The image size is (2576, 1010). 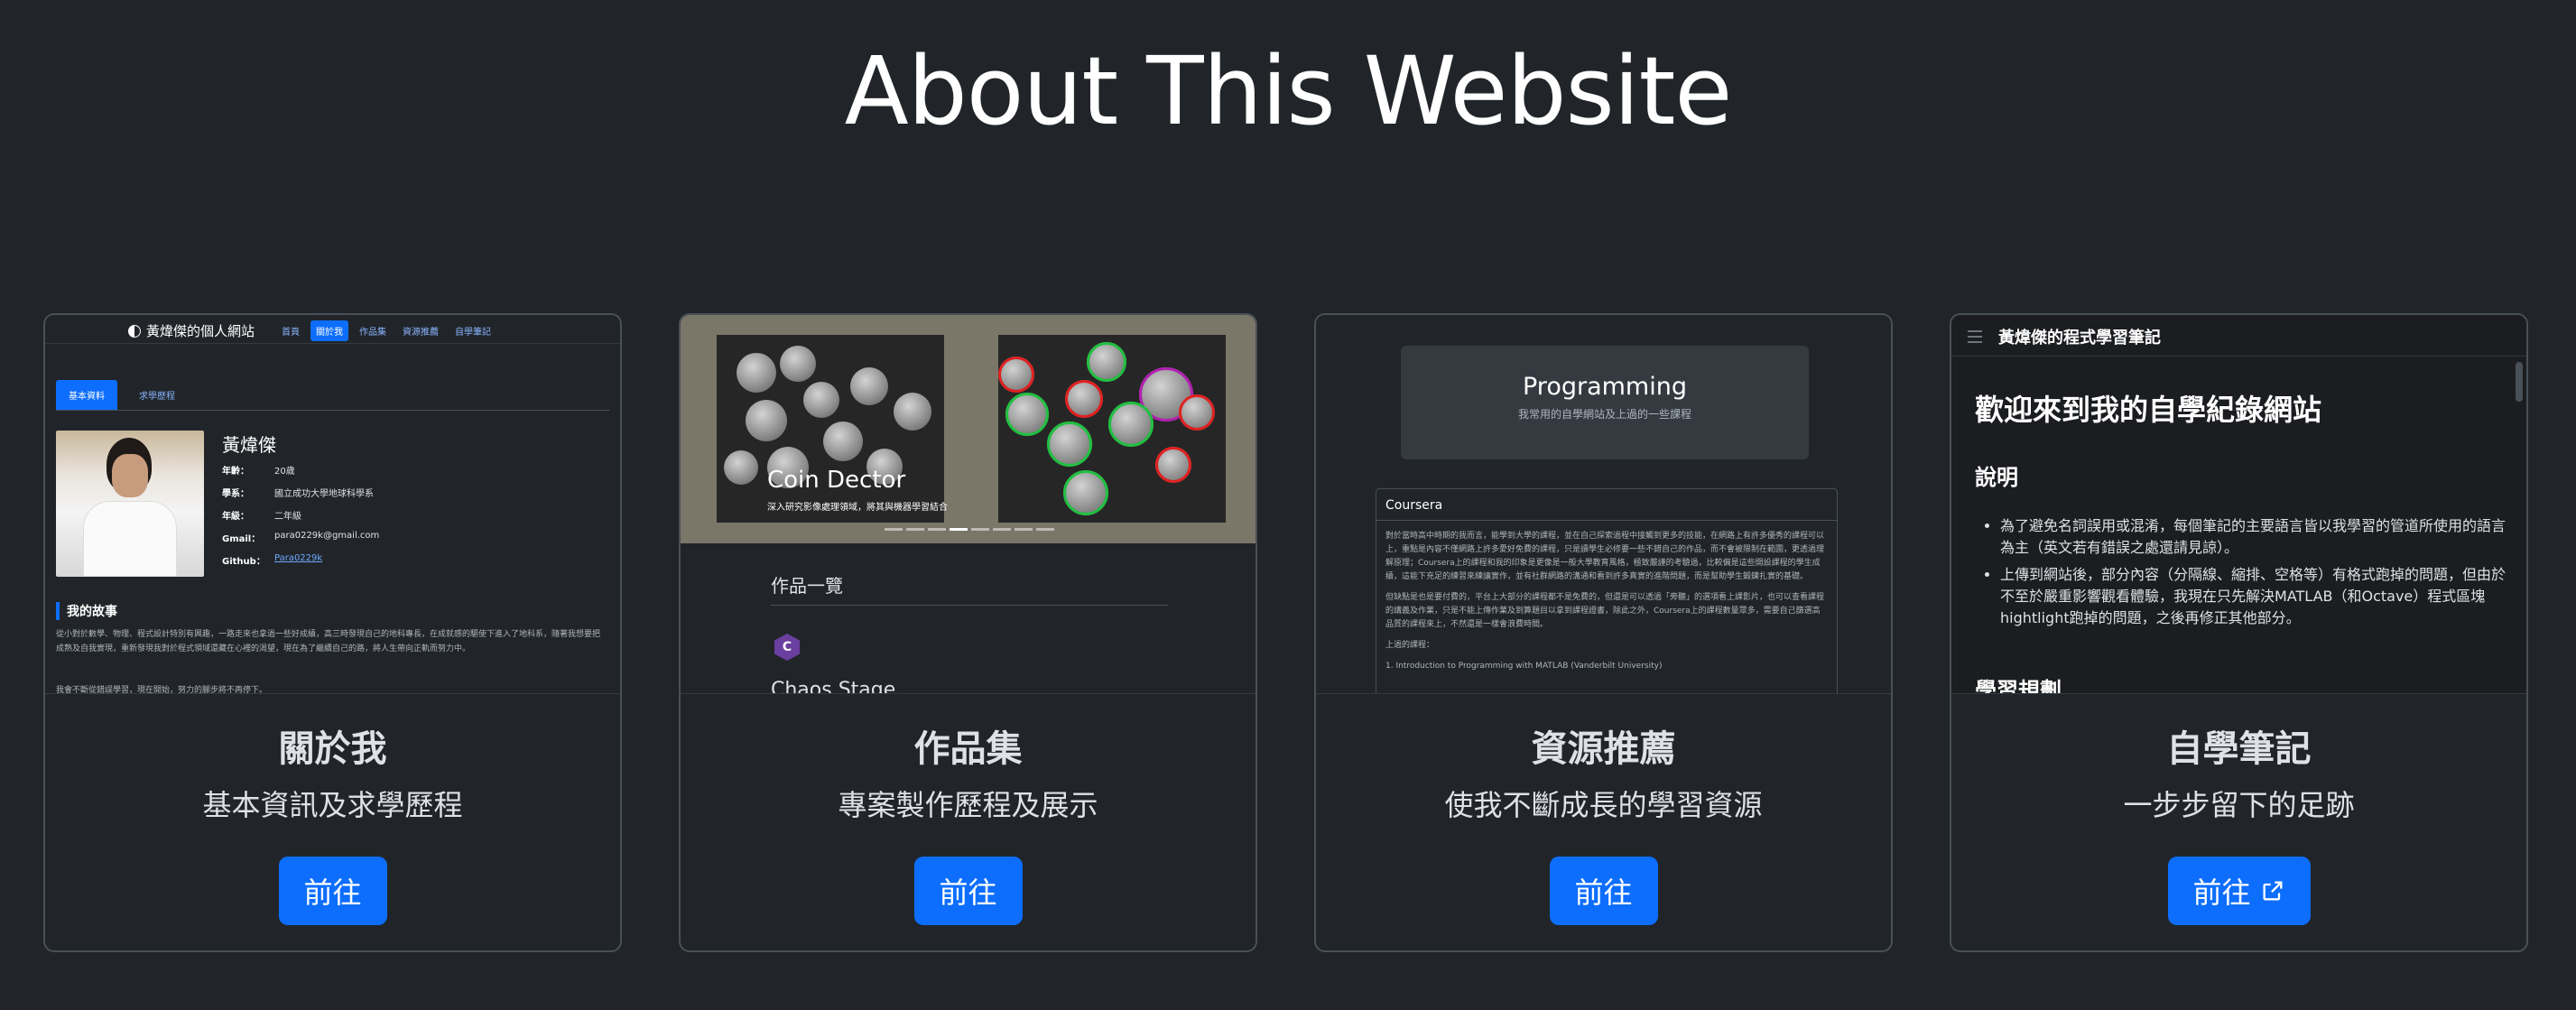 What do you see at coordinates (86, 611) in the screenshot?
I see `story-heading: 我的故事` at bounding box center [86, 611].